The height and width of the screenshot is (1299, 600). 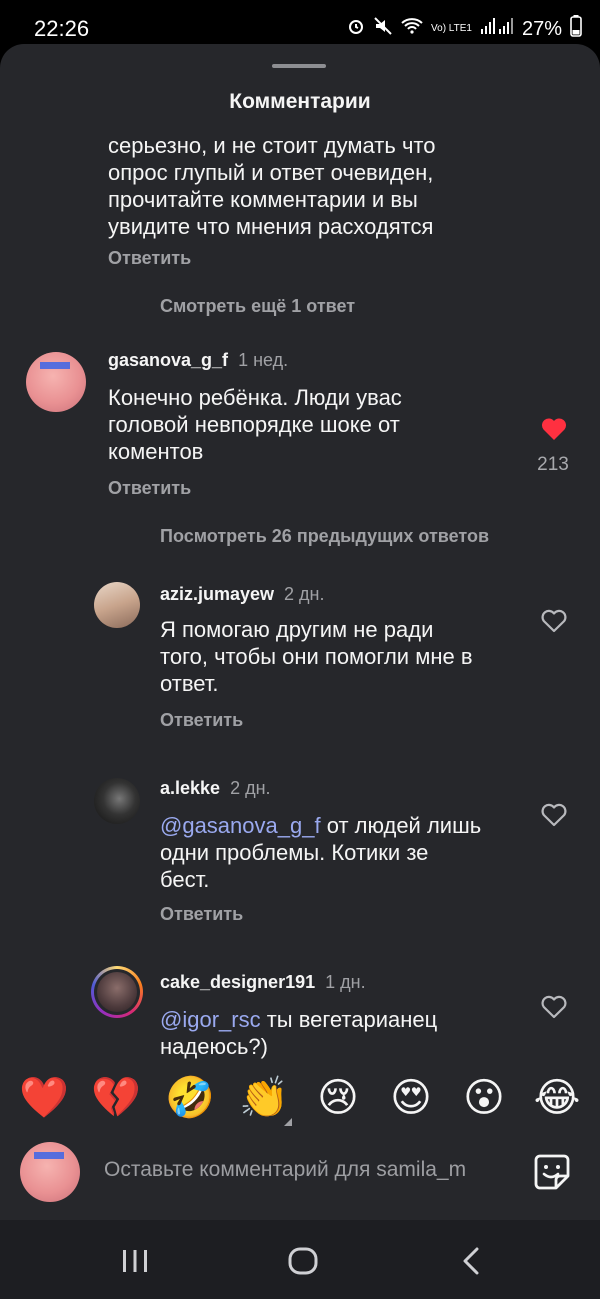 What do you see at coordinates (210, 1019) in the screenshot?
I see `mention-link: @igor_rsc` at bounding box center [210, 1019].